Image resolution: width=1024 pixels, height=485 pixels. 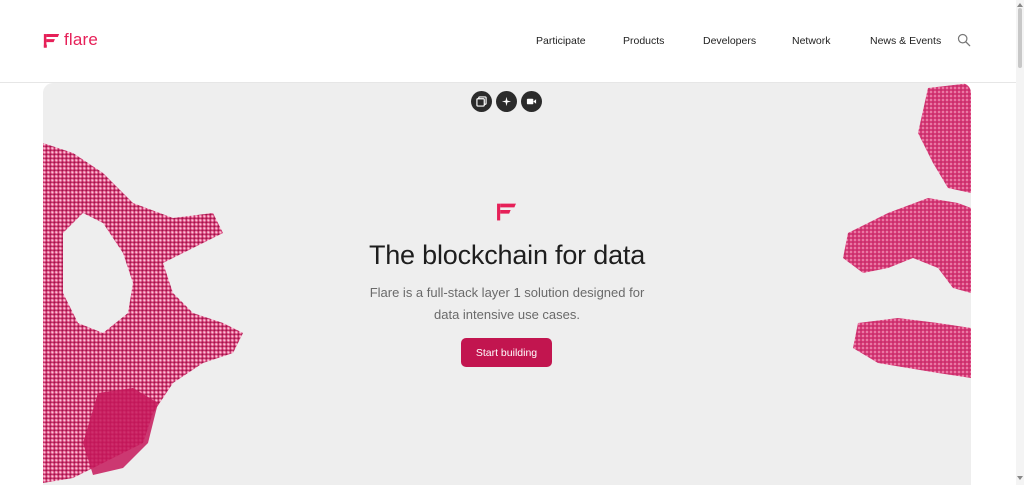 I want to click on flare-mark-icon, so click(x=506, y=212).